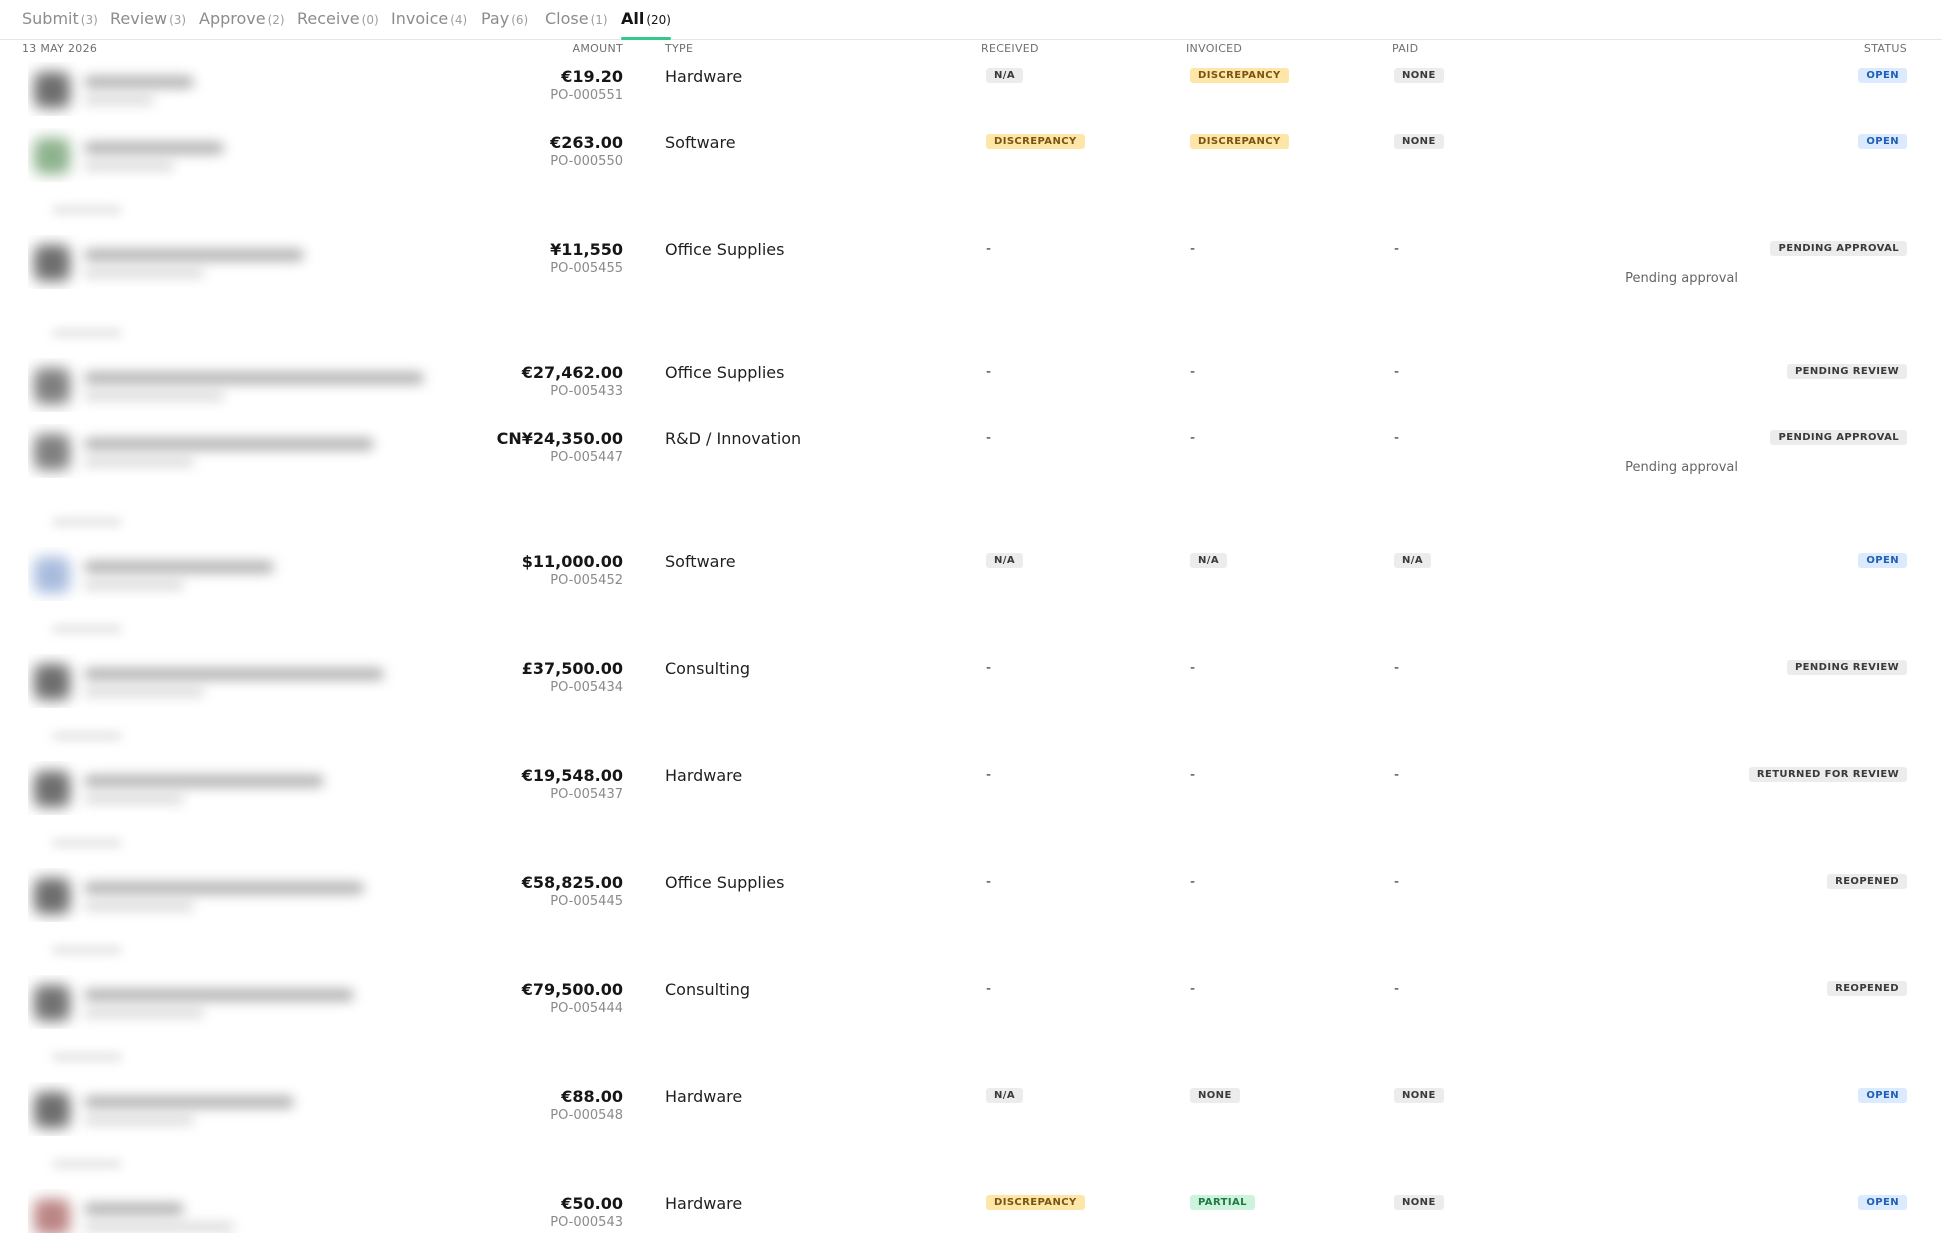 Image resolution: width=1942 pixels, height=1233 pixels. I want to click on tab-receive: Receive (0), so click(338, 24).